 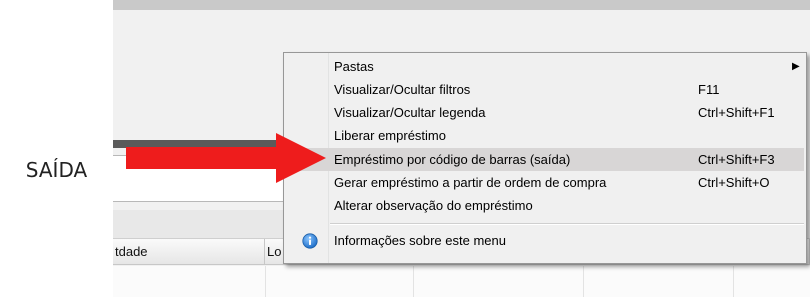 What do you see at coordinates (709, 89) in the screenshot?
I see `menu-item-shortcut: F11` at bounding box center [709, 89].